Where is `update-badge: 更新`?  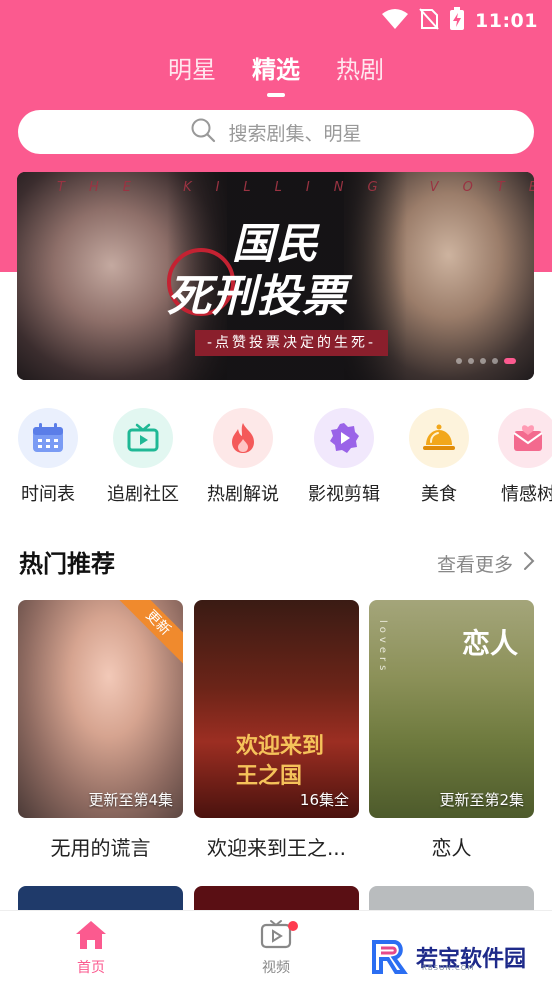 update-badge: 更新 is located at coordinates (147, 635).